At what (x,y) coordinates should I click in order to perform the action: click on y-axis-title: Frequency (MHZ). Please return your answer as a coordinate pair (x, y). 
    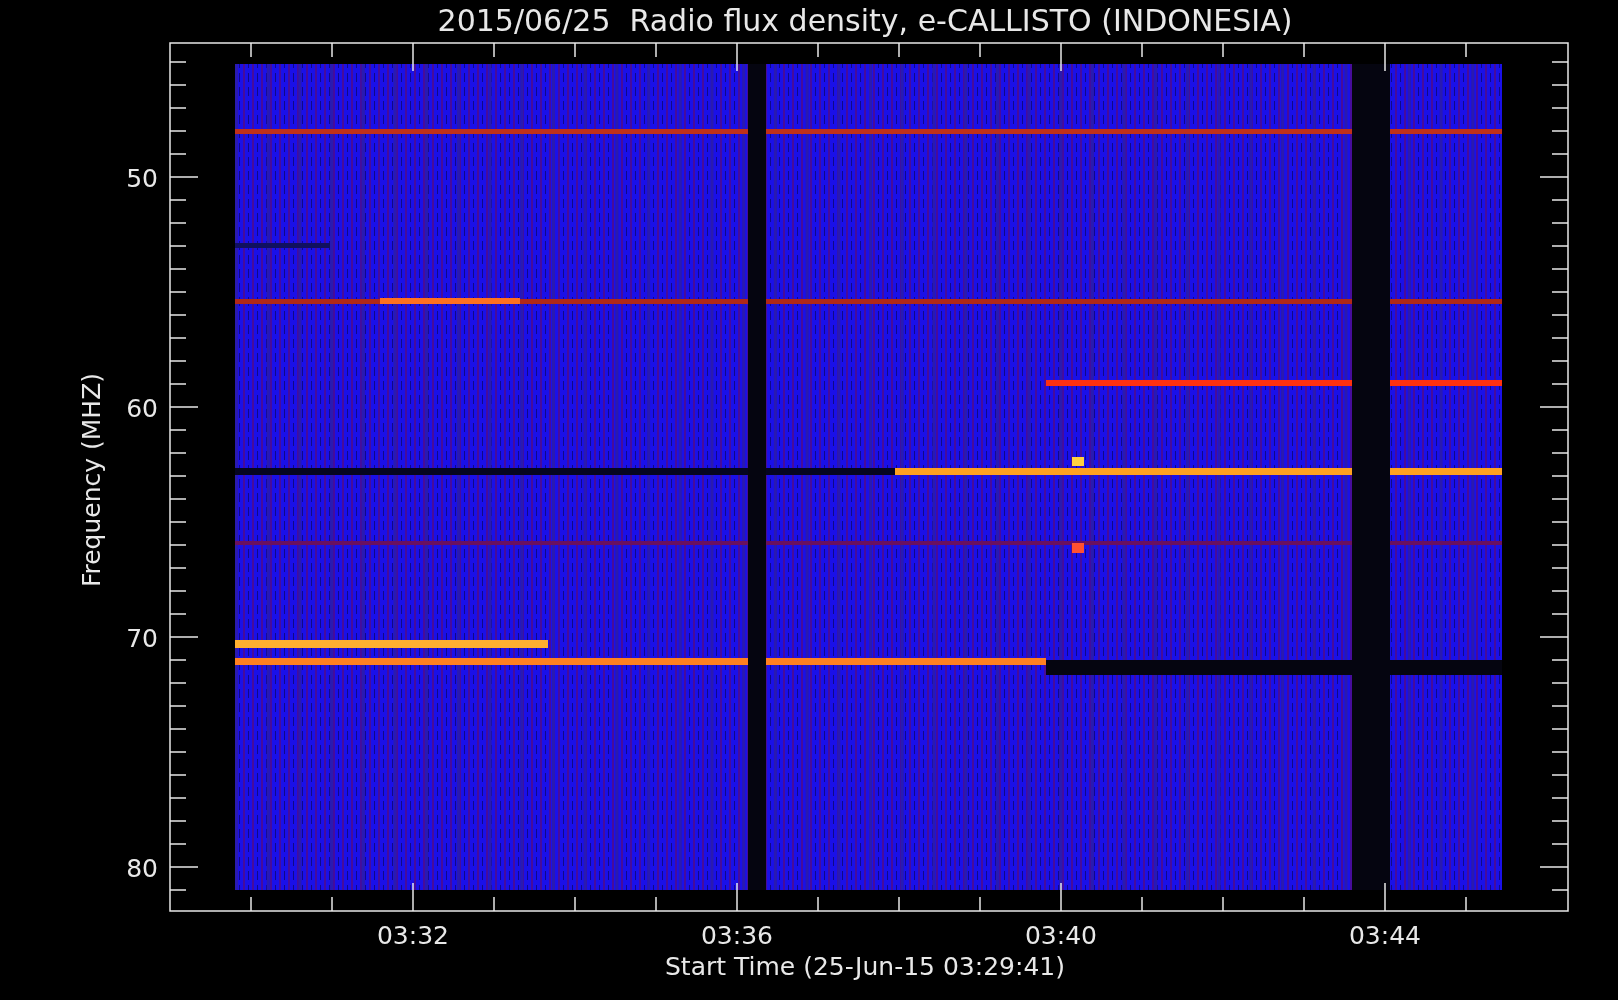
    Looking at the image, I should click on (91, 480).